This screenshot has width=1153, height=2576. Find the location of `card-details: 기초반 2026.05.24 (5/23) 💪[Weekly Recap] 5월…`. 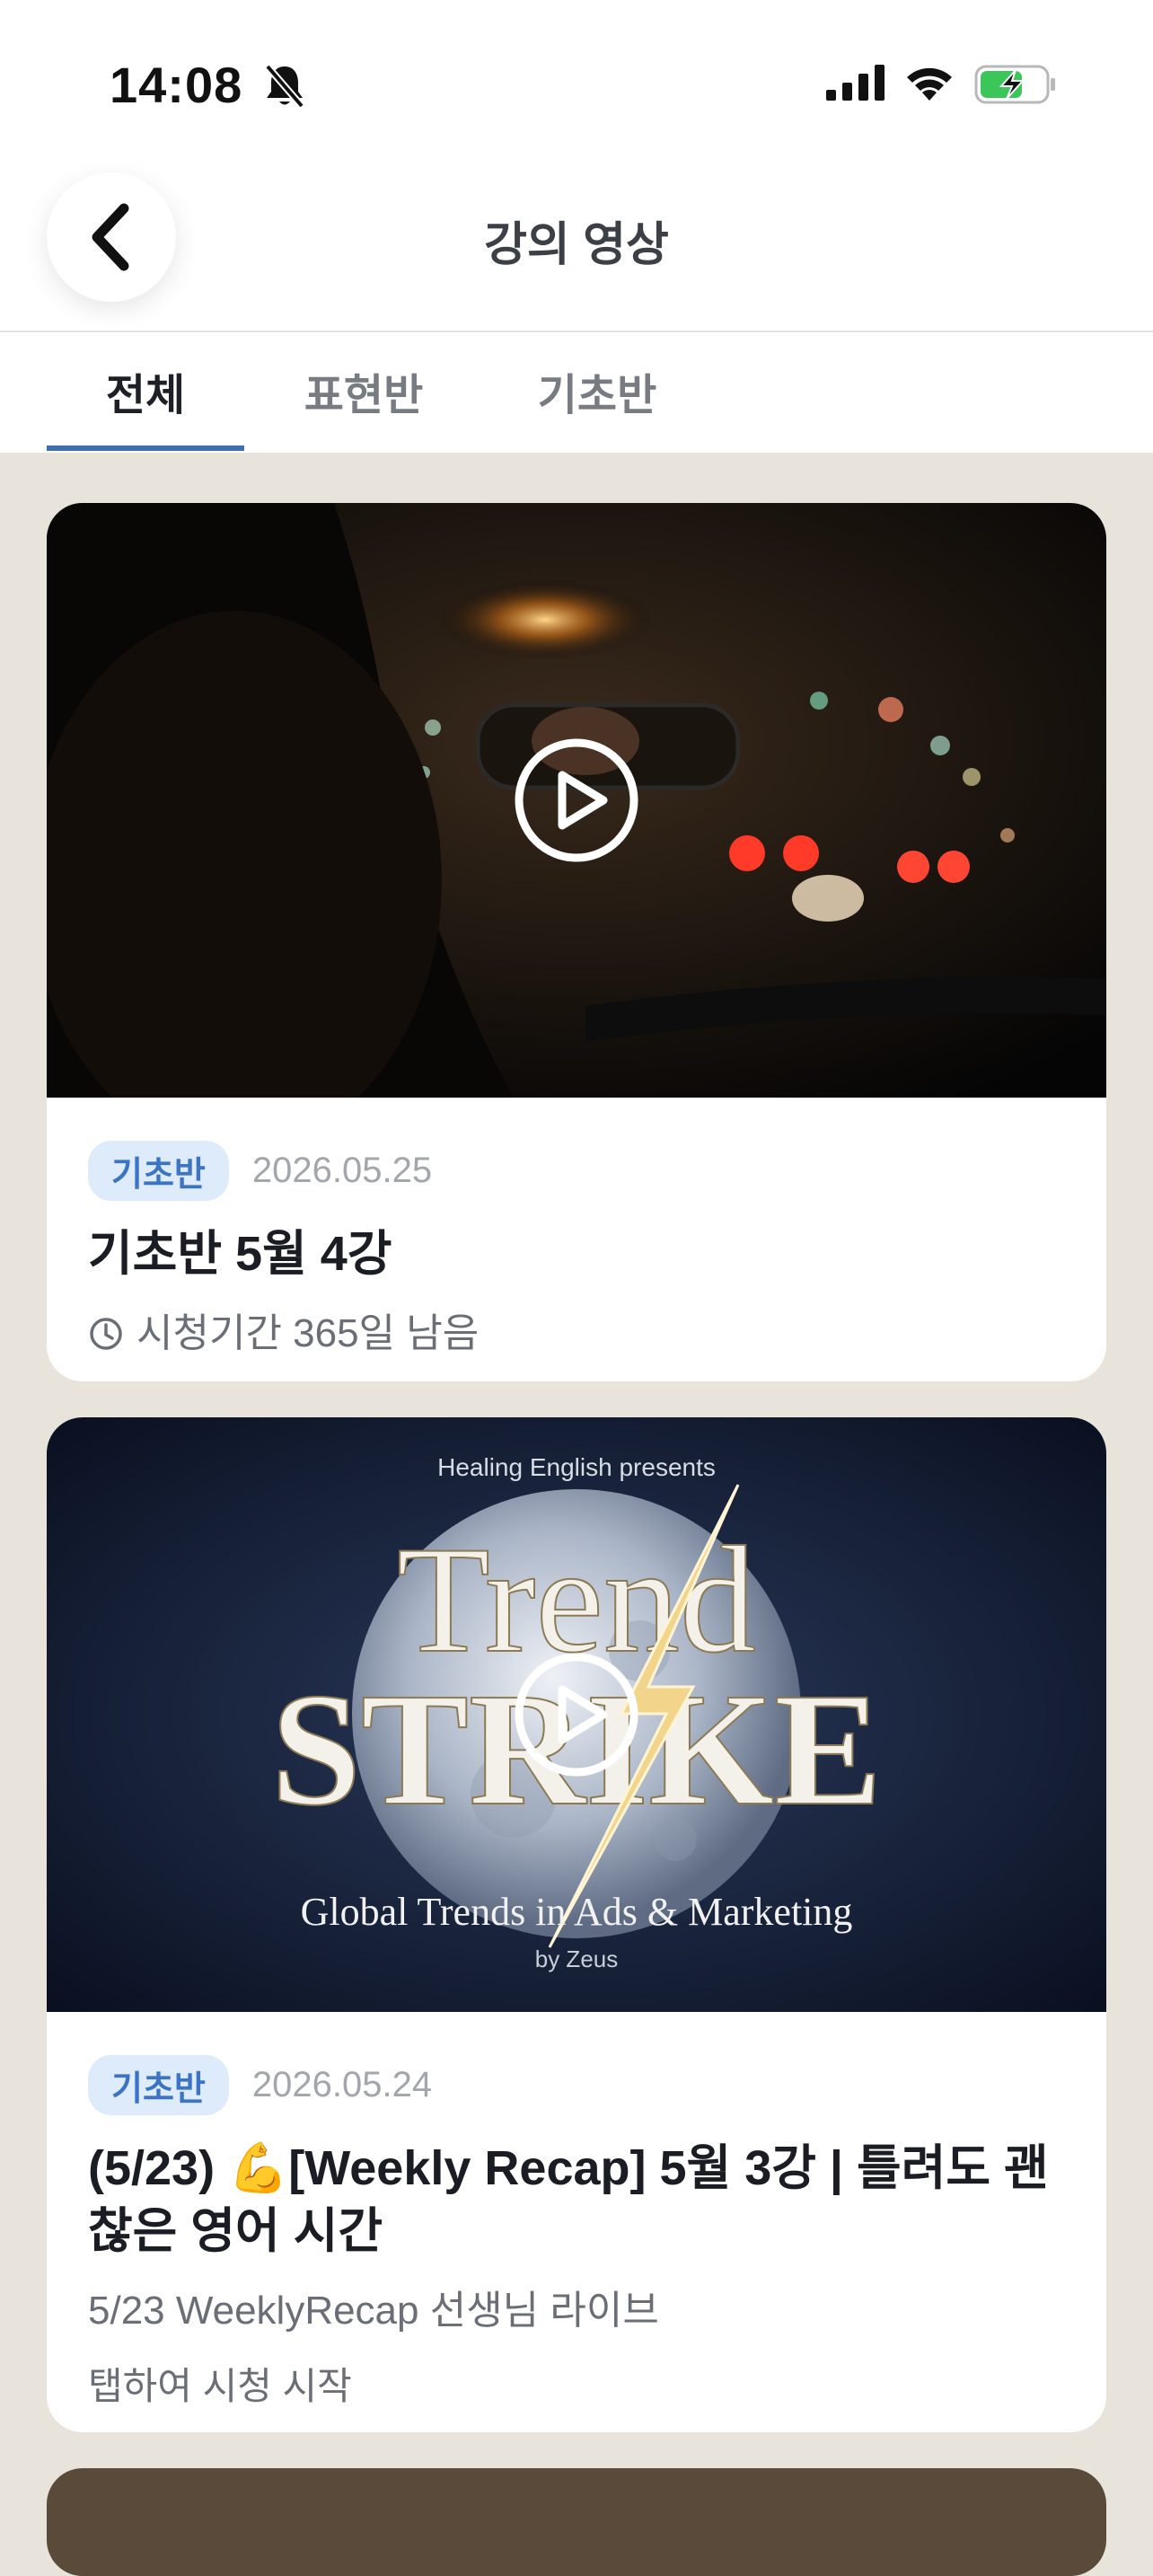

card-details: 기초반 2026.05.24 (5/23) 💪[Weekly Recap] 5월… is located at coordinates (576, 2233).